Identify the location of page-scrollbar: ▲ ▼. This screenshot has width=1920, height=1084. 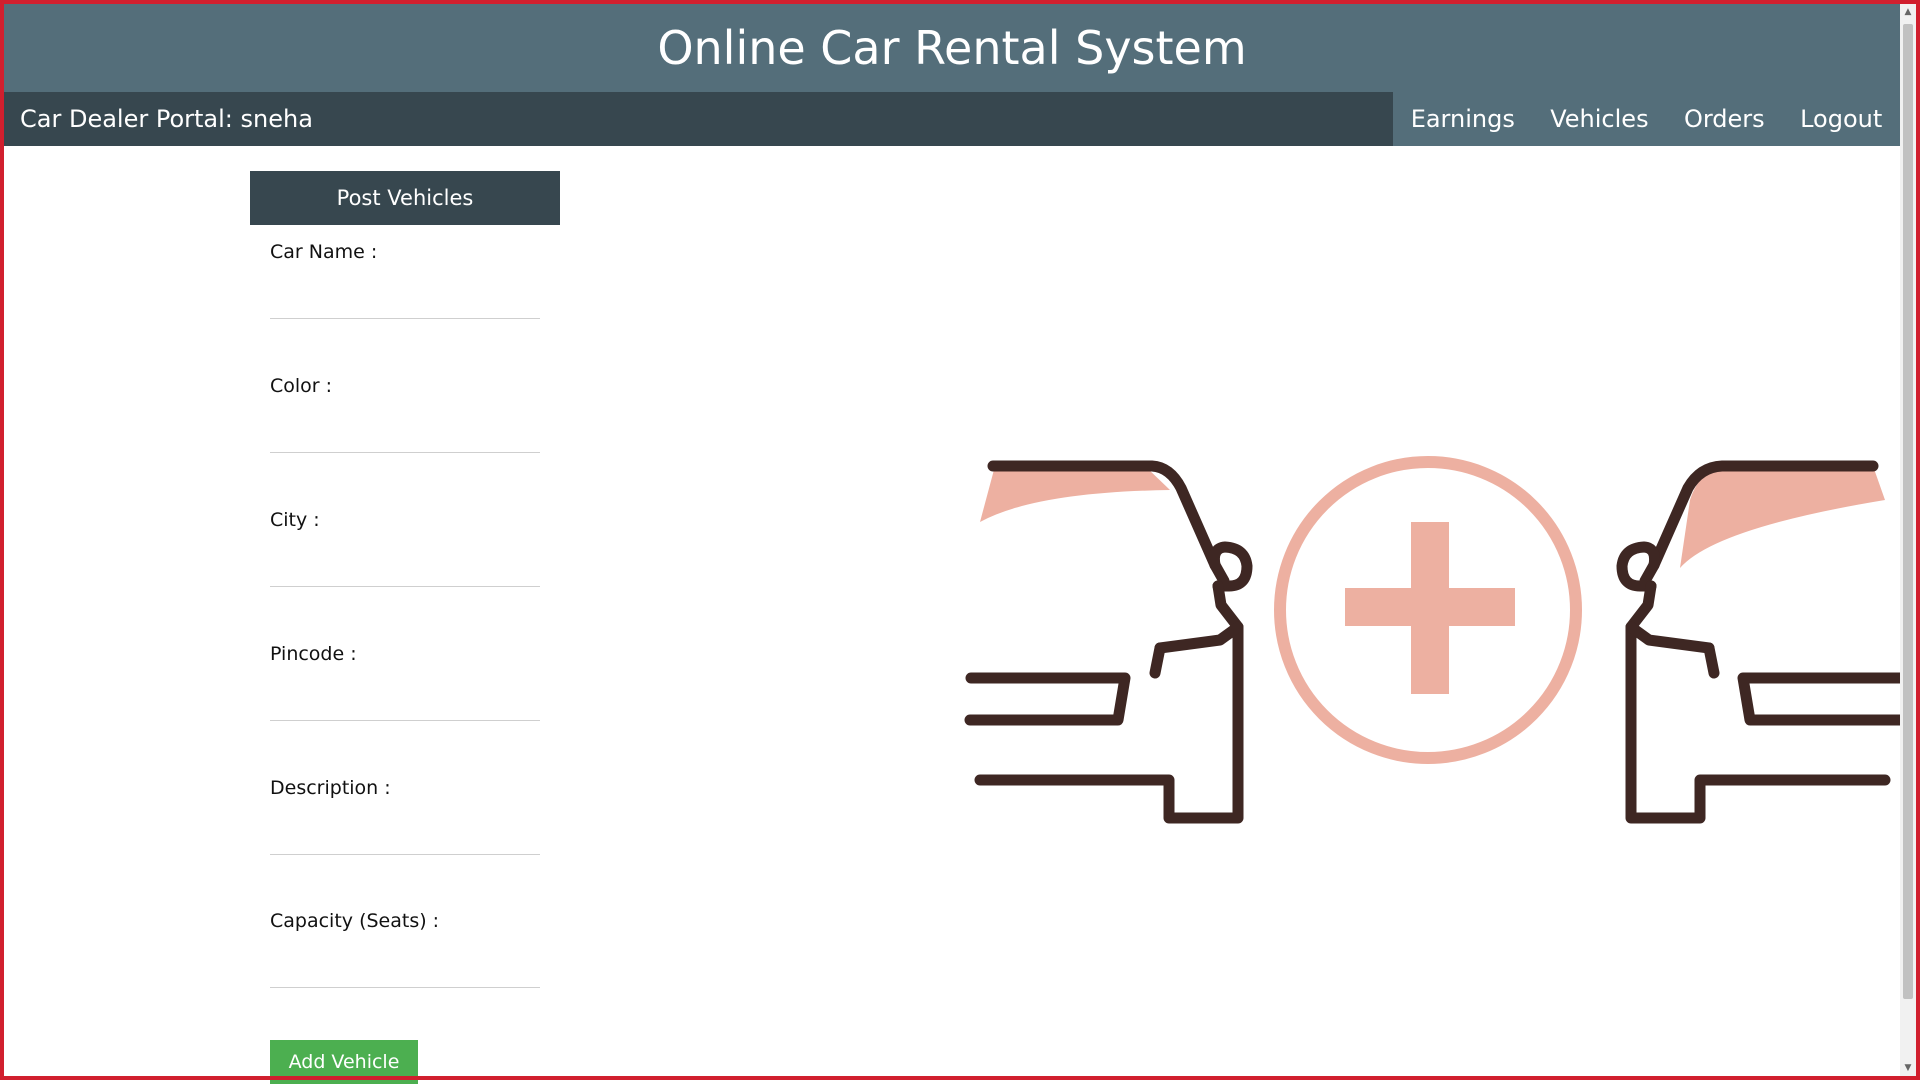
(1908, 540).